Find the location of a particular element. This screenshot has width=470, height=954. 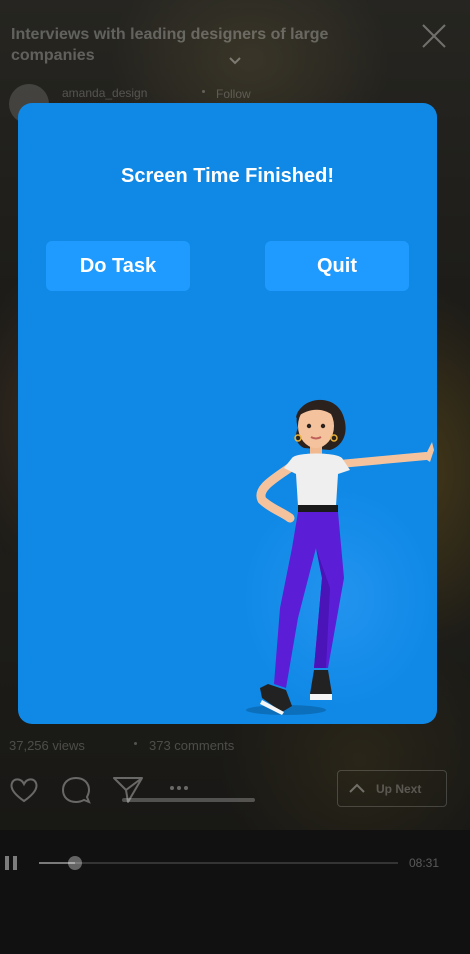

seek-knob is located at coordinates (74, 863).